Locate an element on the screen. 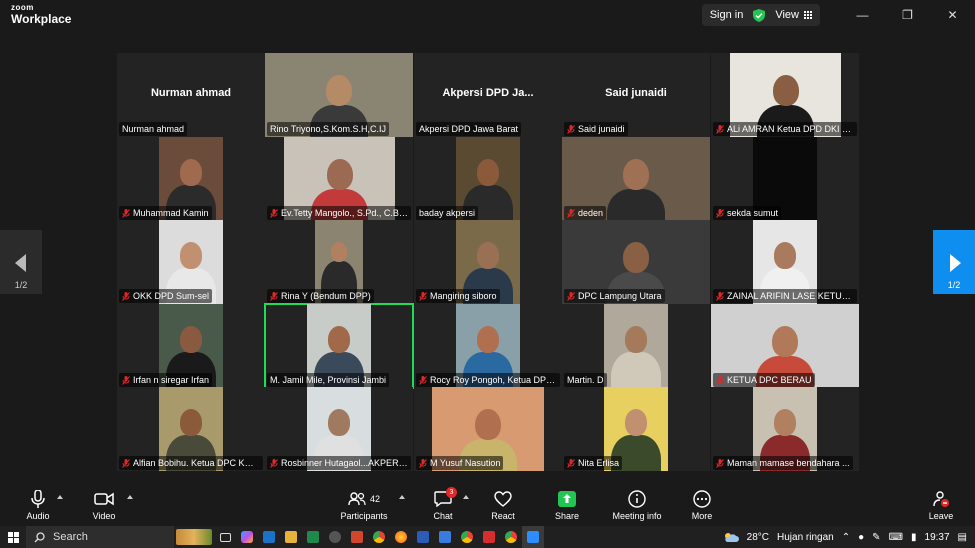  more-button: More is located at coordinates (702, 507).